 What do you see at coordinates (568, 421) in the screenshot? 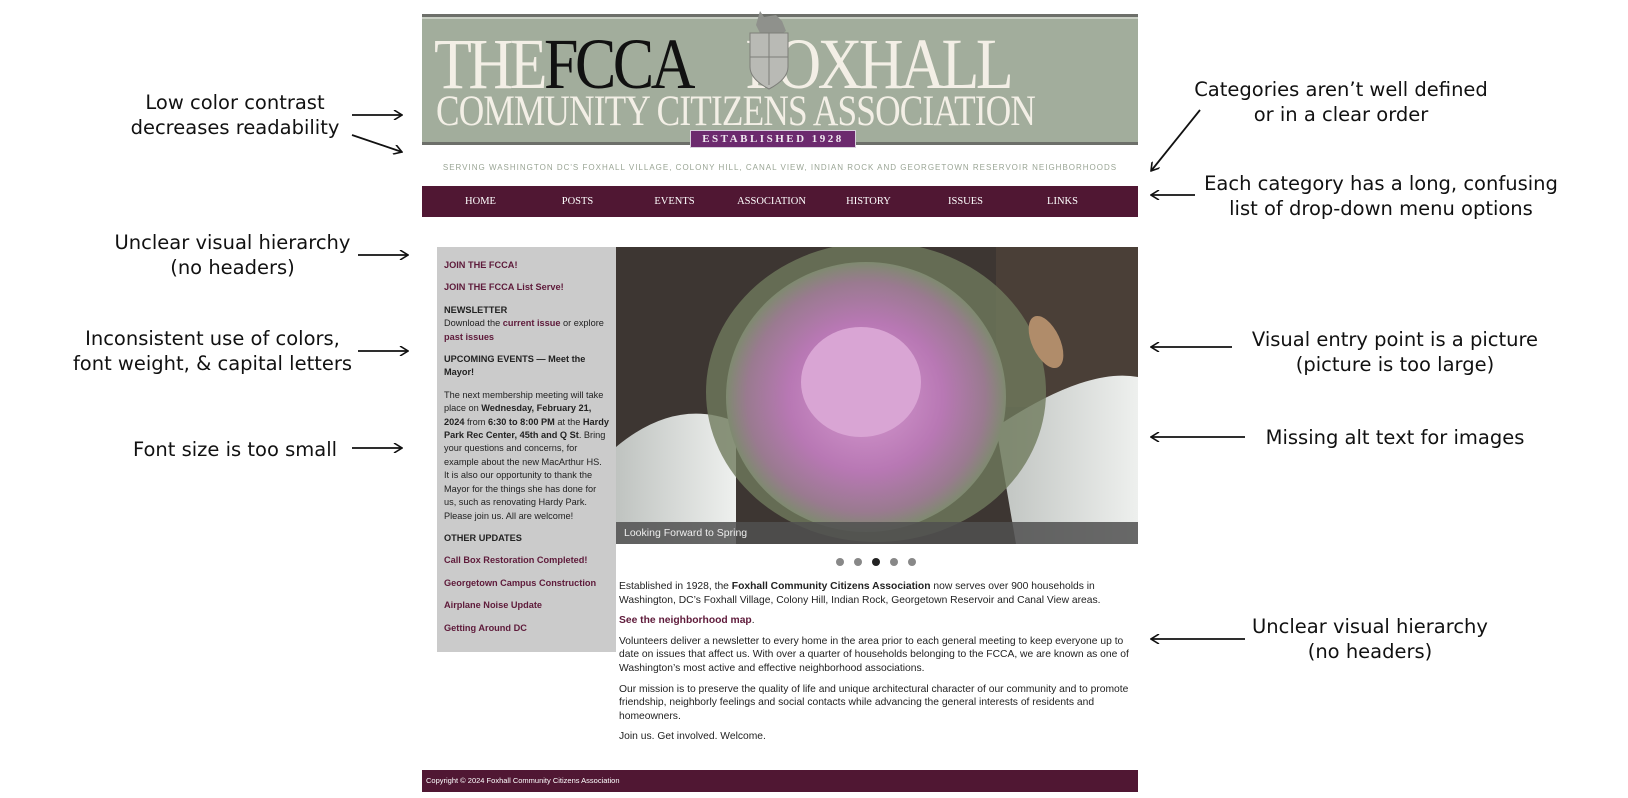
I see `text: at the` at bounding box center [568, 421].